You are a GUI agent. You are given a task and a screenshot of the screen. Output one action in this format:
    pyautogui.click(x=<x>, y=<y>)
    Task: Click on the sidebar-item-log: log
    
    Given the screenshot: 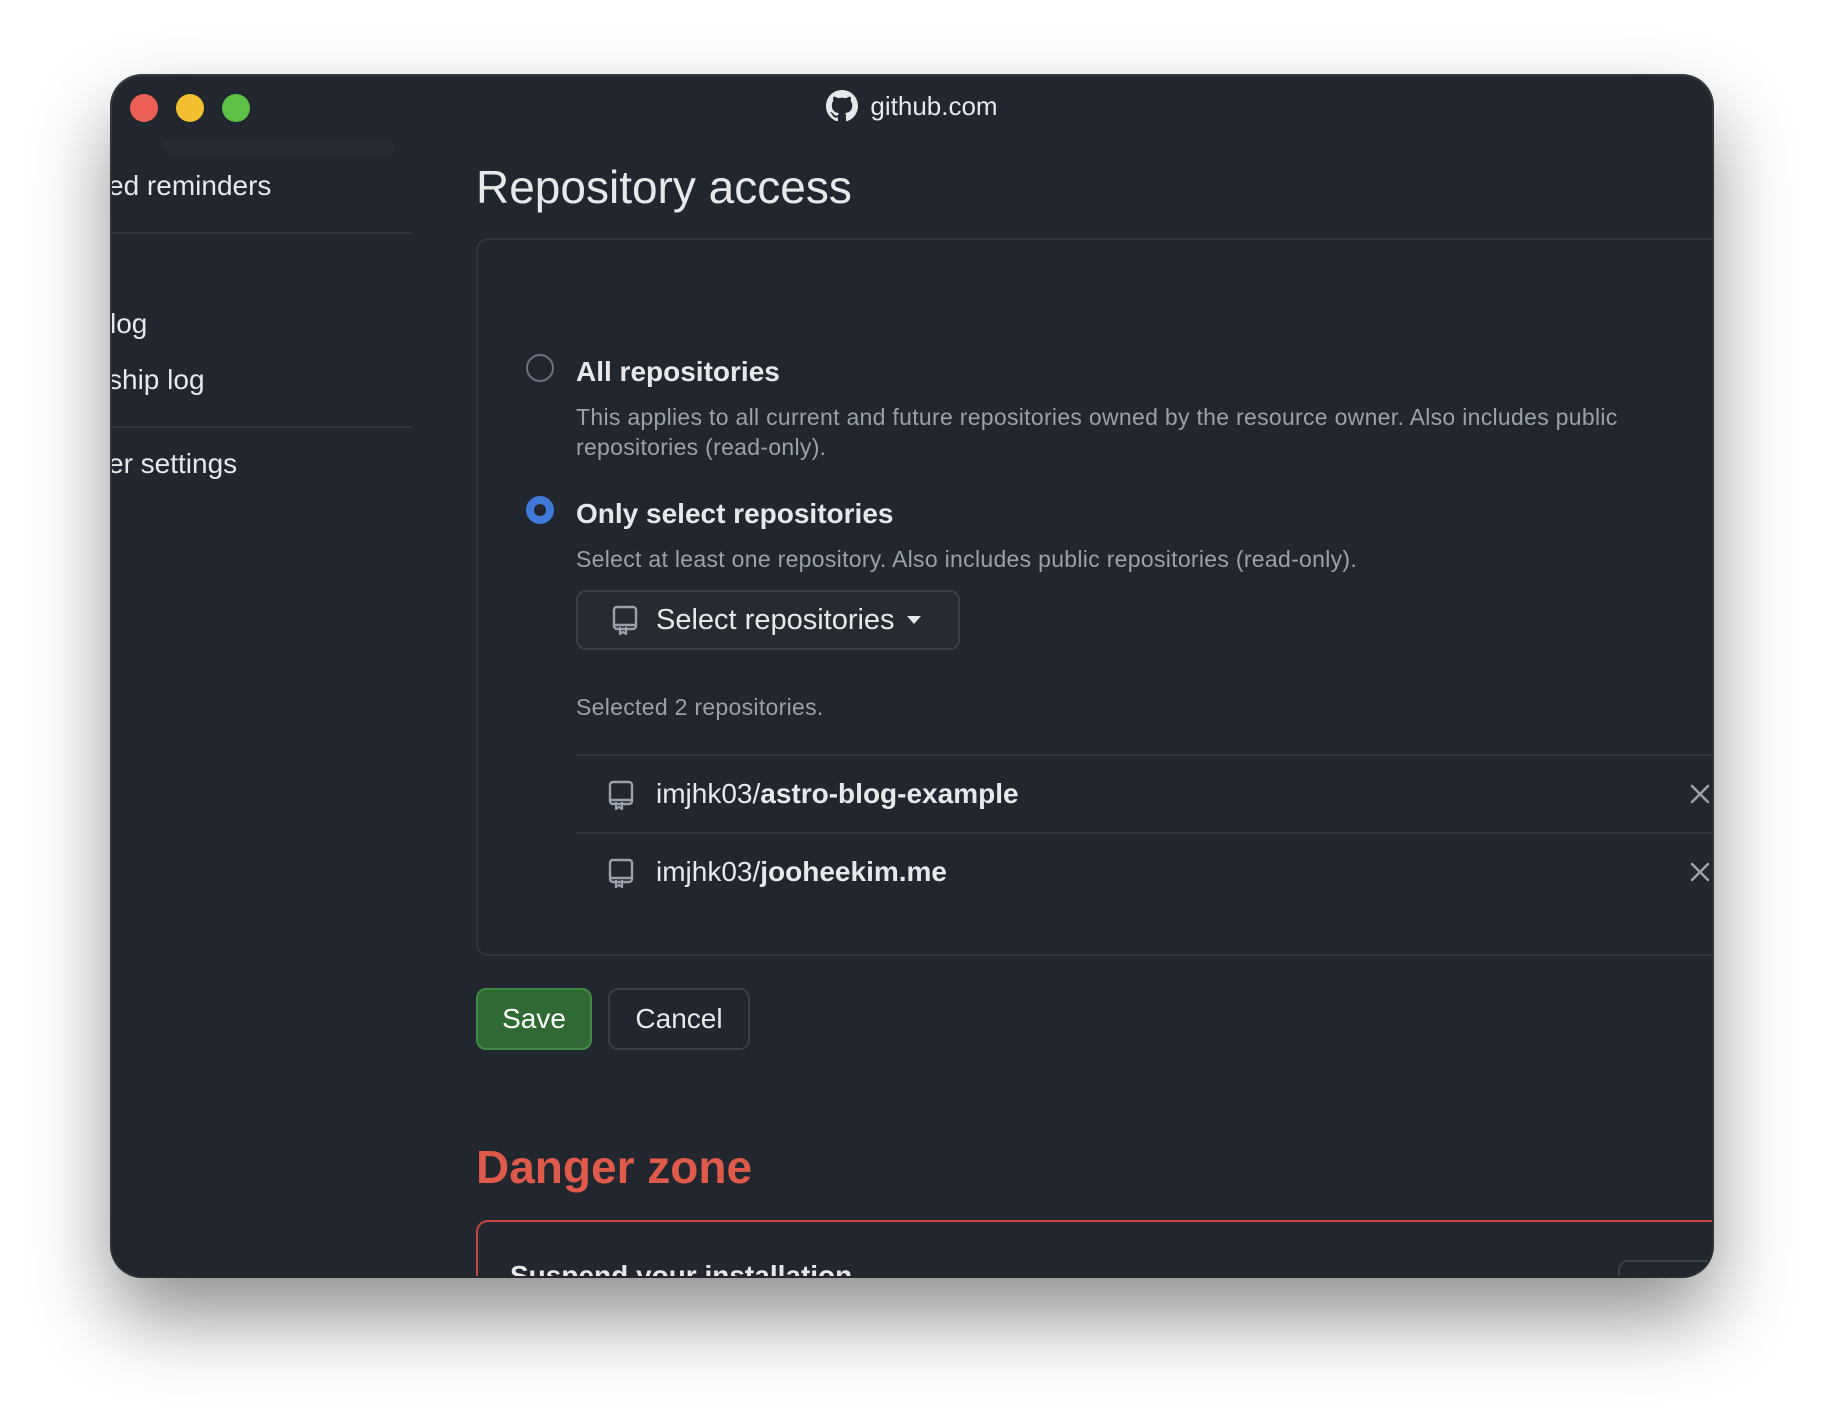 What is the action you would take?
    pyautogui.click(x=129, y=324)
    